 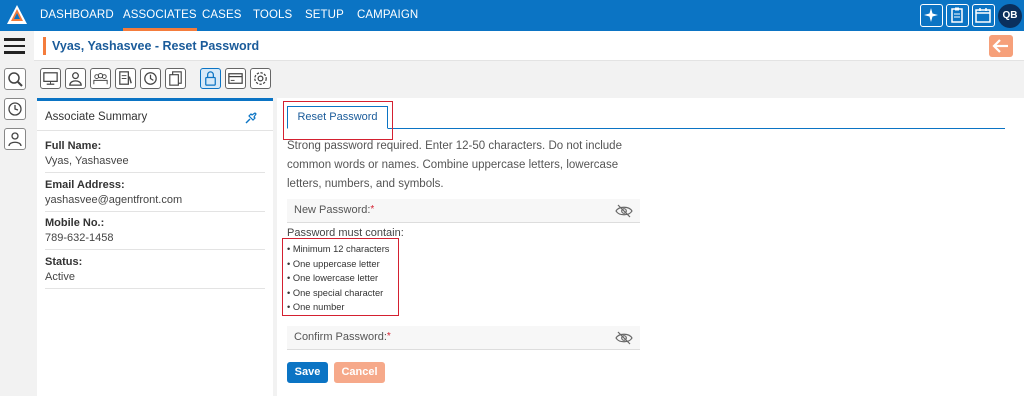 I want to click on field-label: Status:, so click(x=64, y=262).